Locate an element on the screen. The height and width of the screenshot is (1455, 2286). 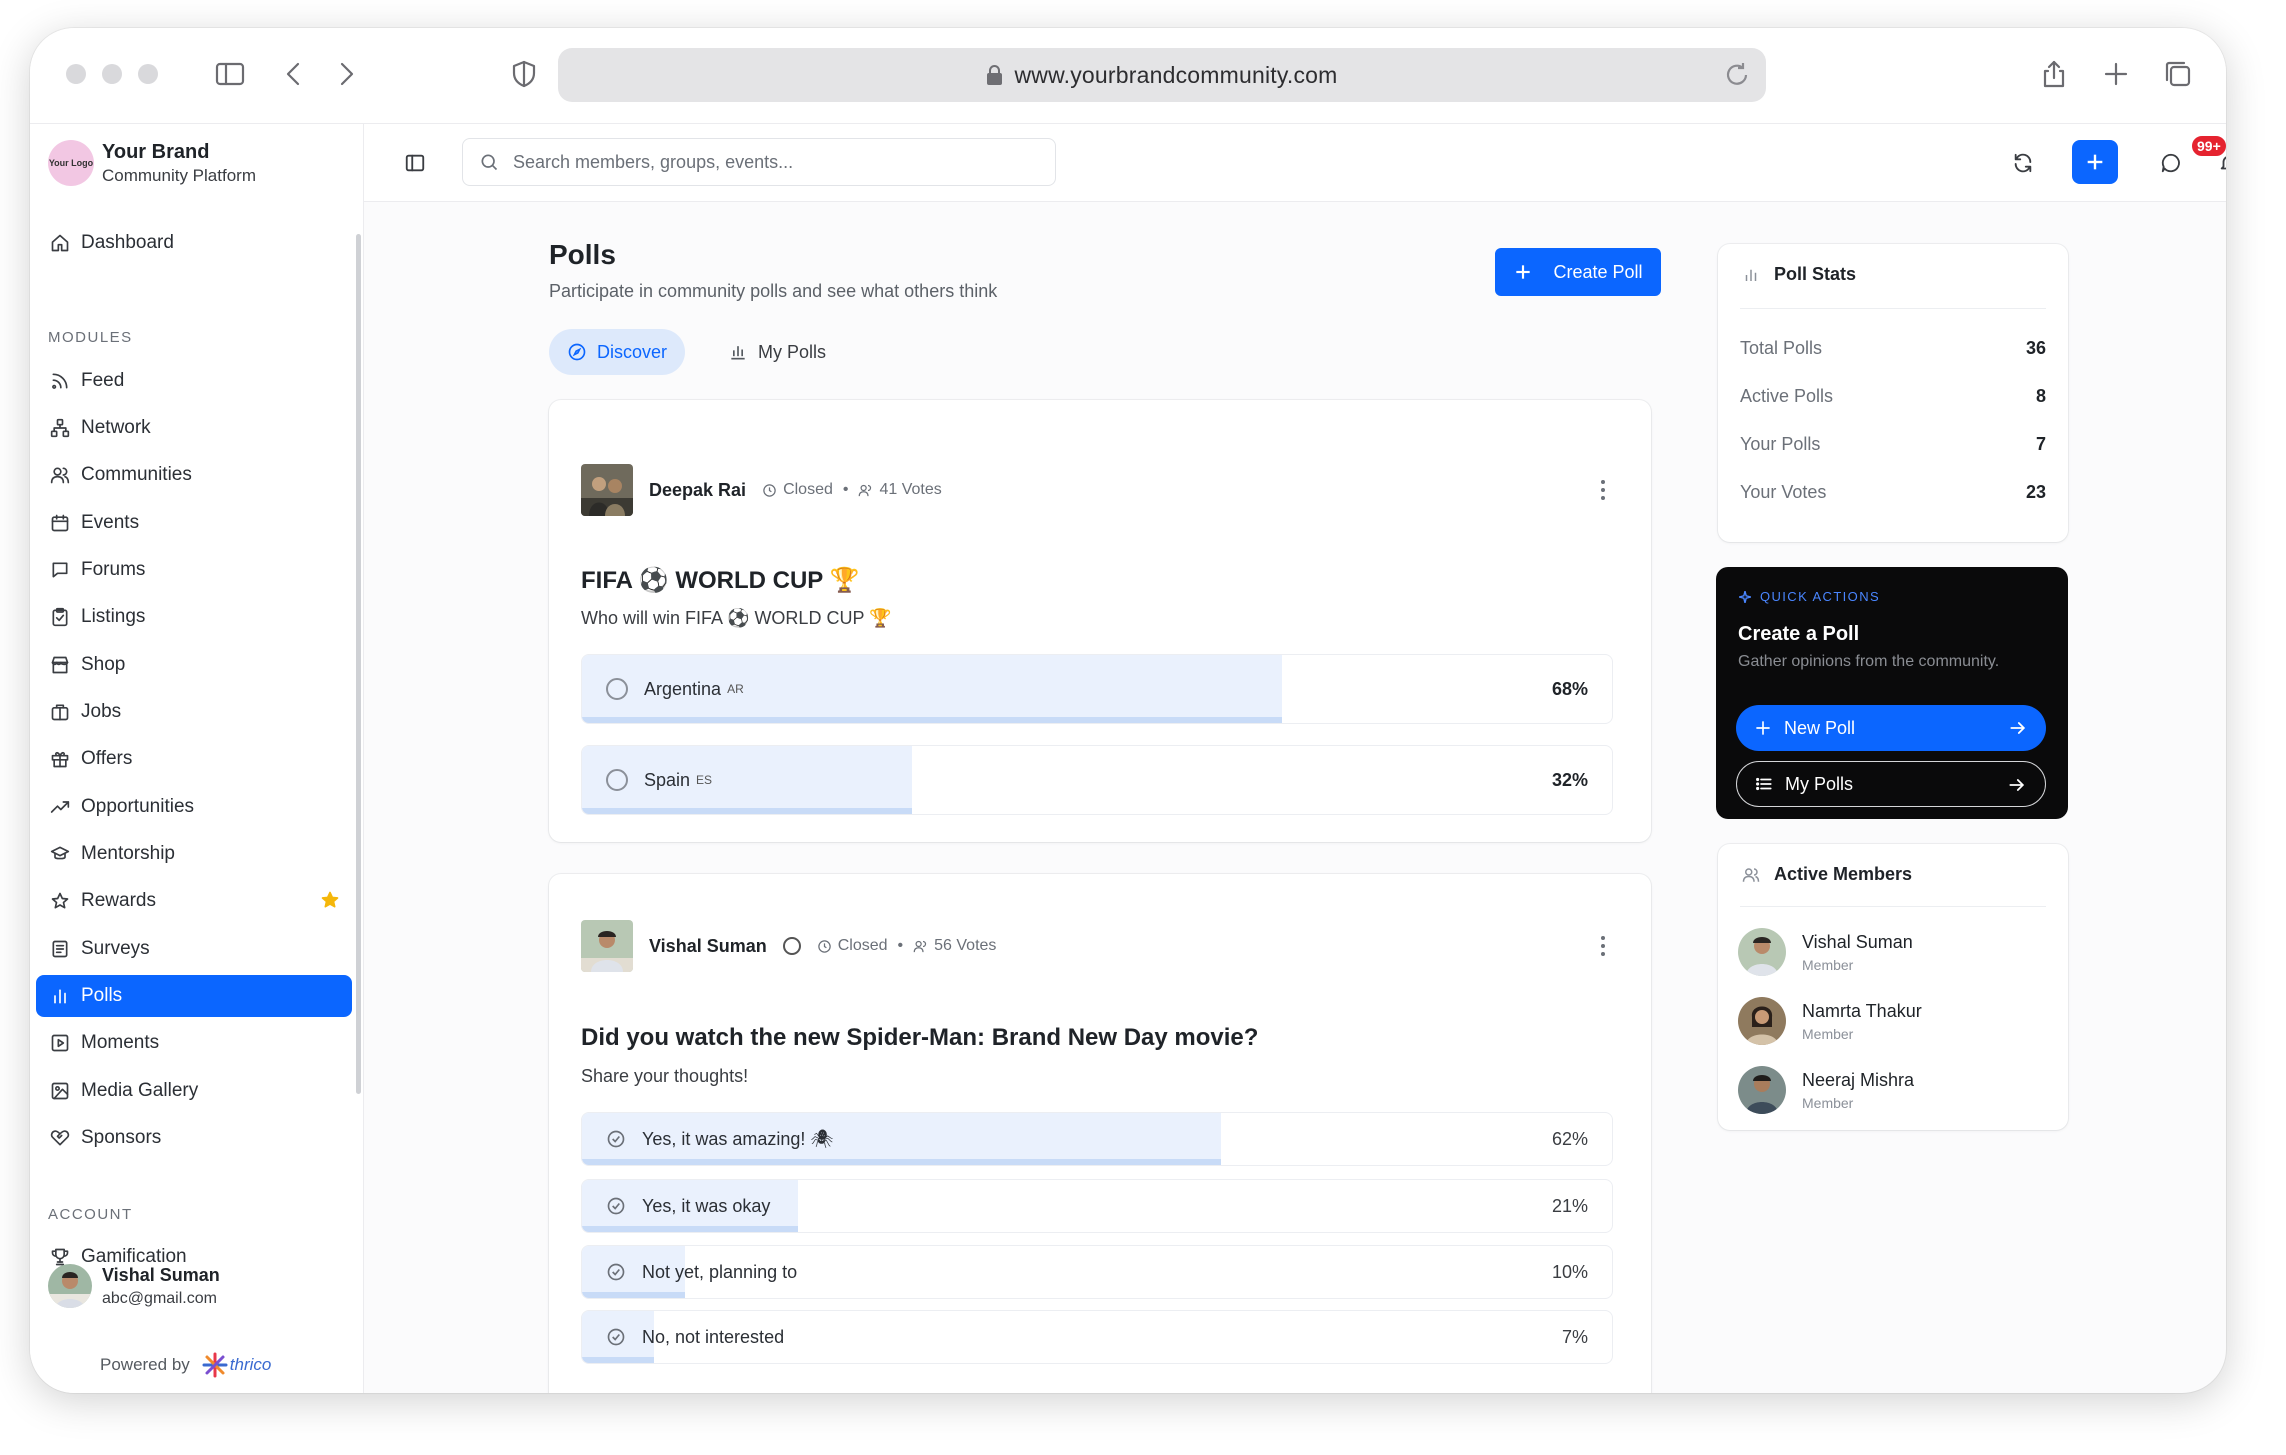
account-section-label: ACCOUNT is located at coordinates (90, 1214).